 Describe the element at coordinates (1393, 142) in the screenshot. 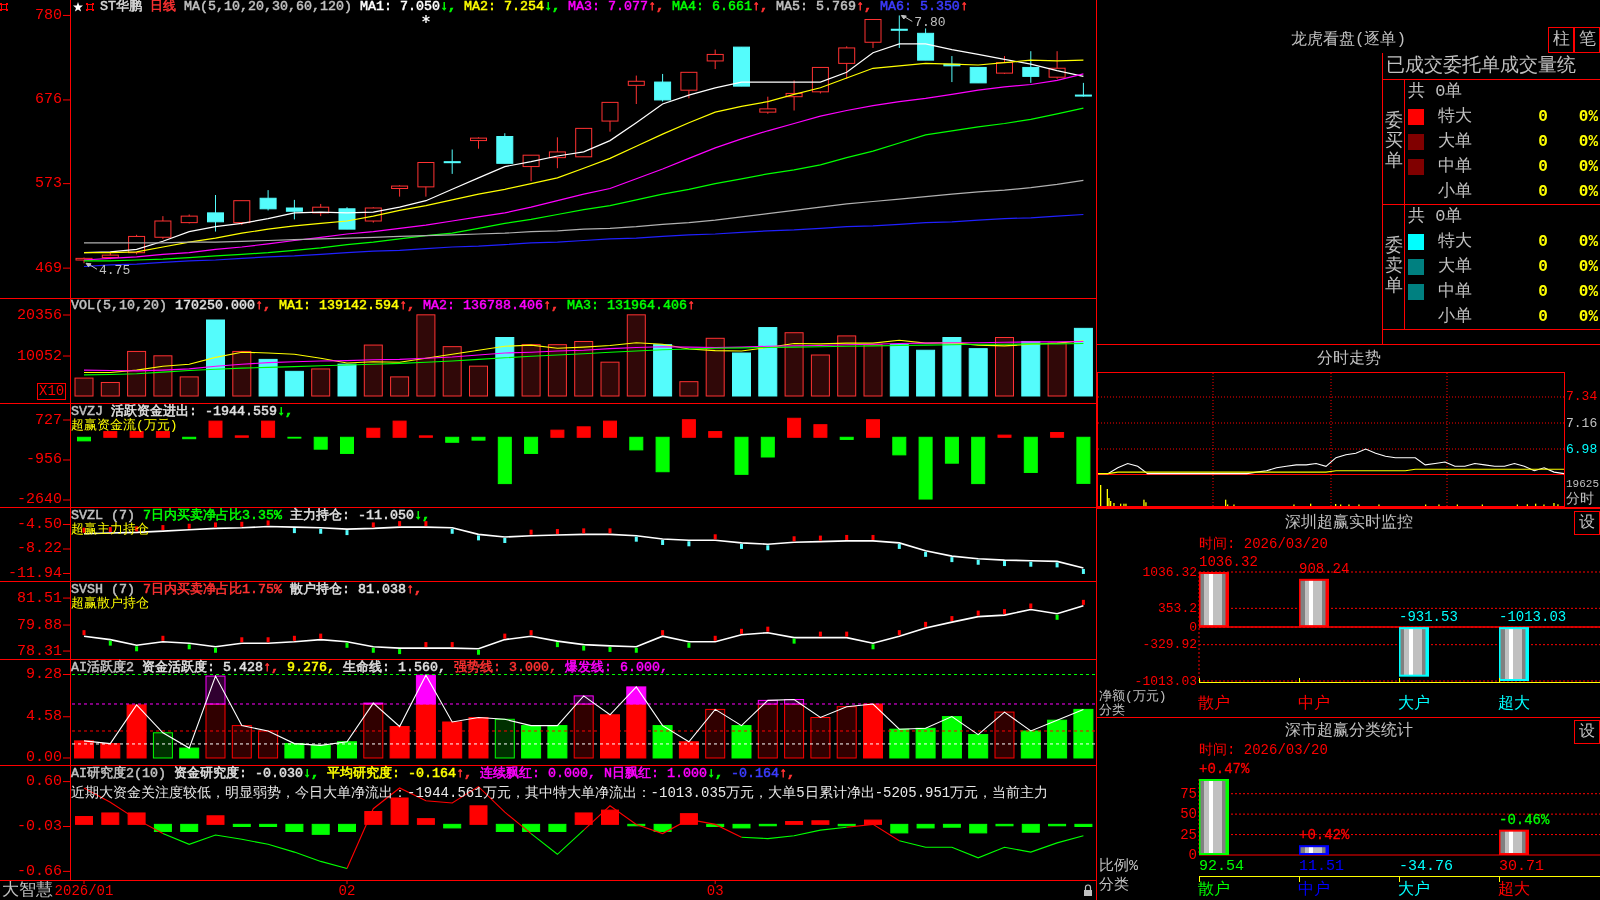

I see `group-label: 委买单` at that location.